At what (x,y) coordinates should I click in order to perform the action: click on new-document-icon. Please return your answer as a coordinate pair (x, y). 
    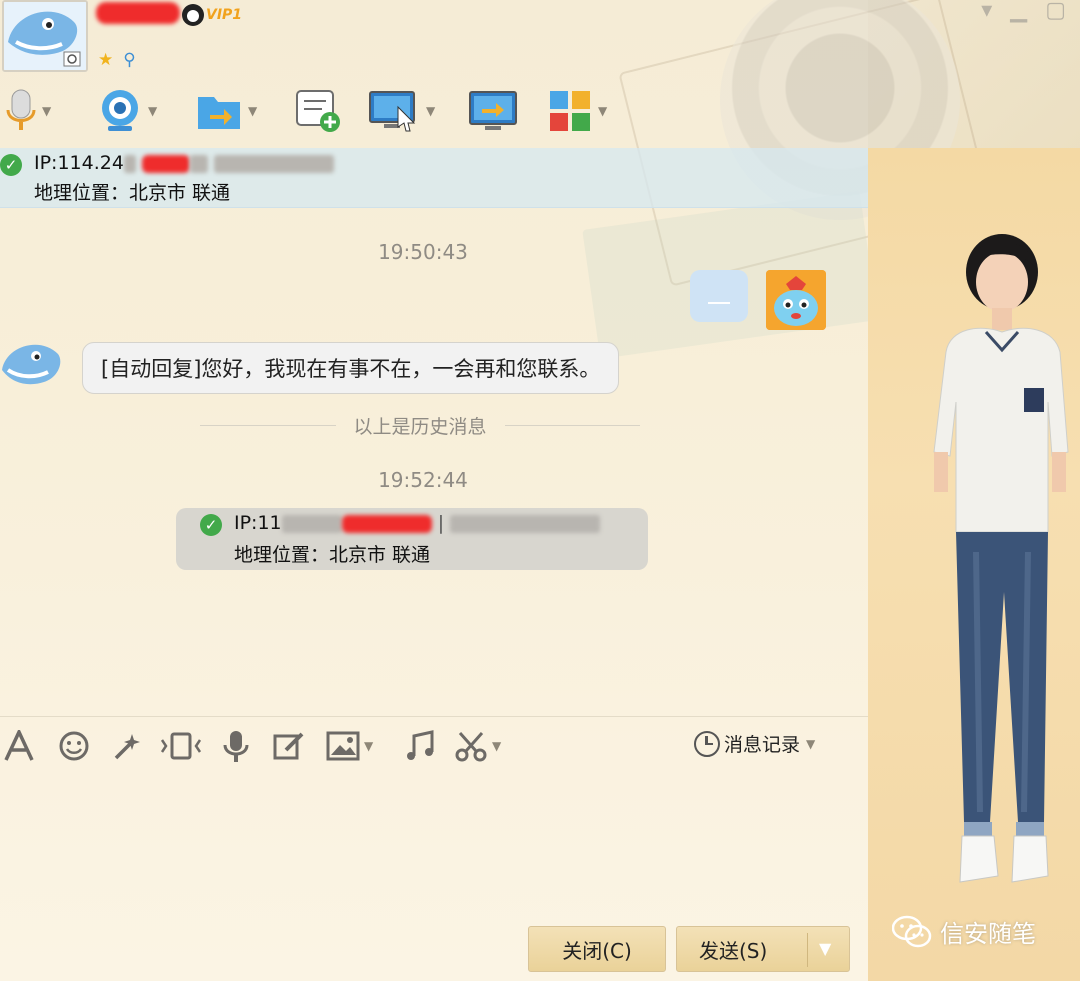
    Looking at the image, I should click on (318, 111).